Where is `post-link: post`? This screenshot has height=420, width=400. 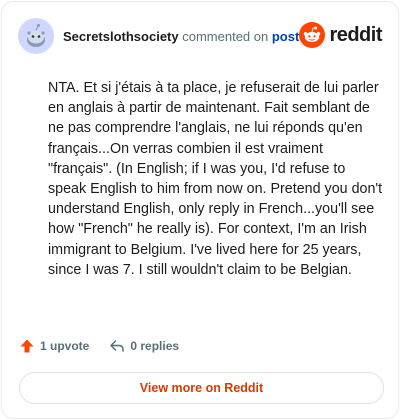
post-link: post is located at coordinates (285, 36).